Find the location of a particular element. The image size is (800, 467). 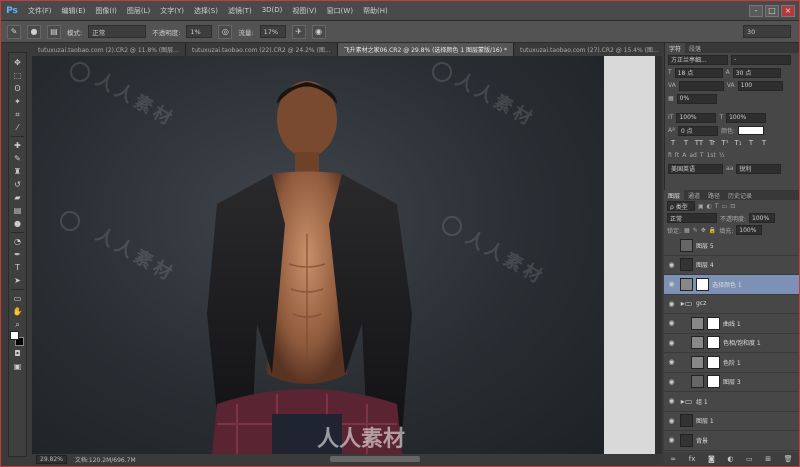

leading-input: 30 点 is located at coordinates (756, 72).